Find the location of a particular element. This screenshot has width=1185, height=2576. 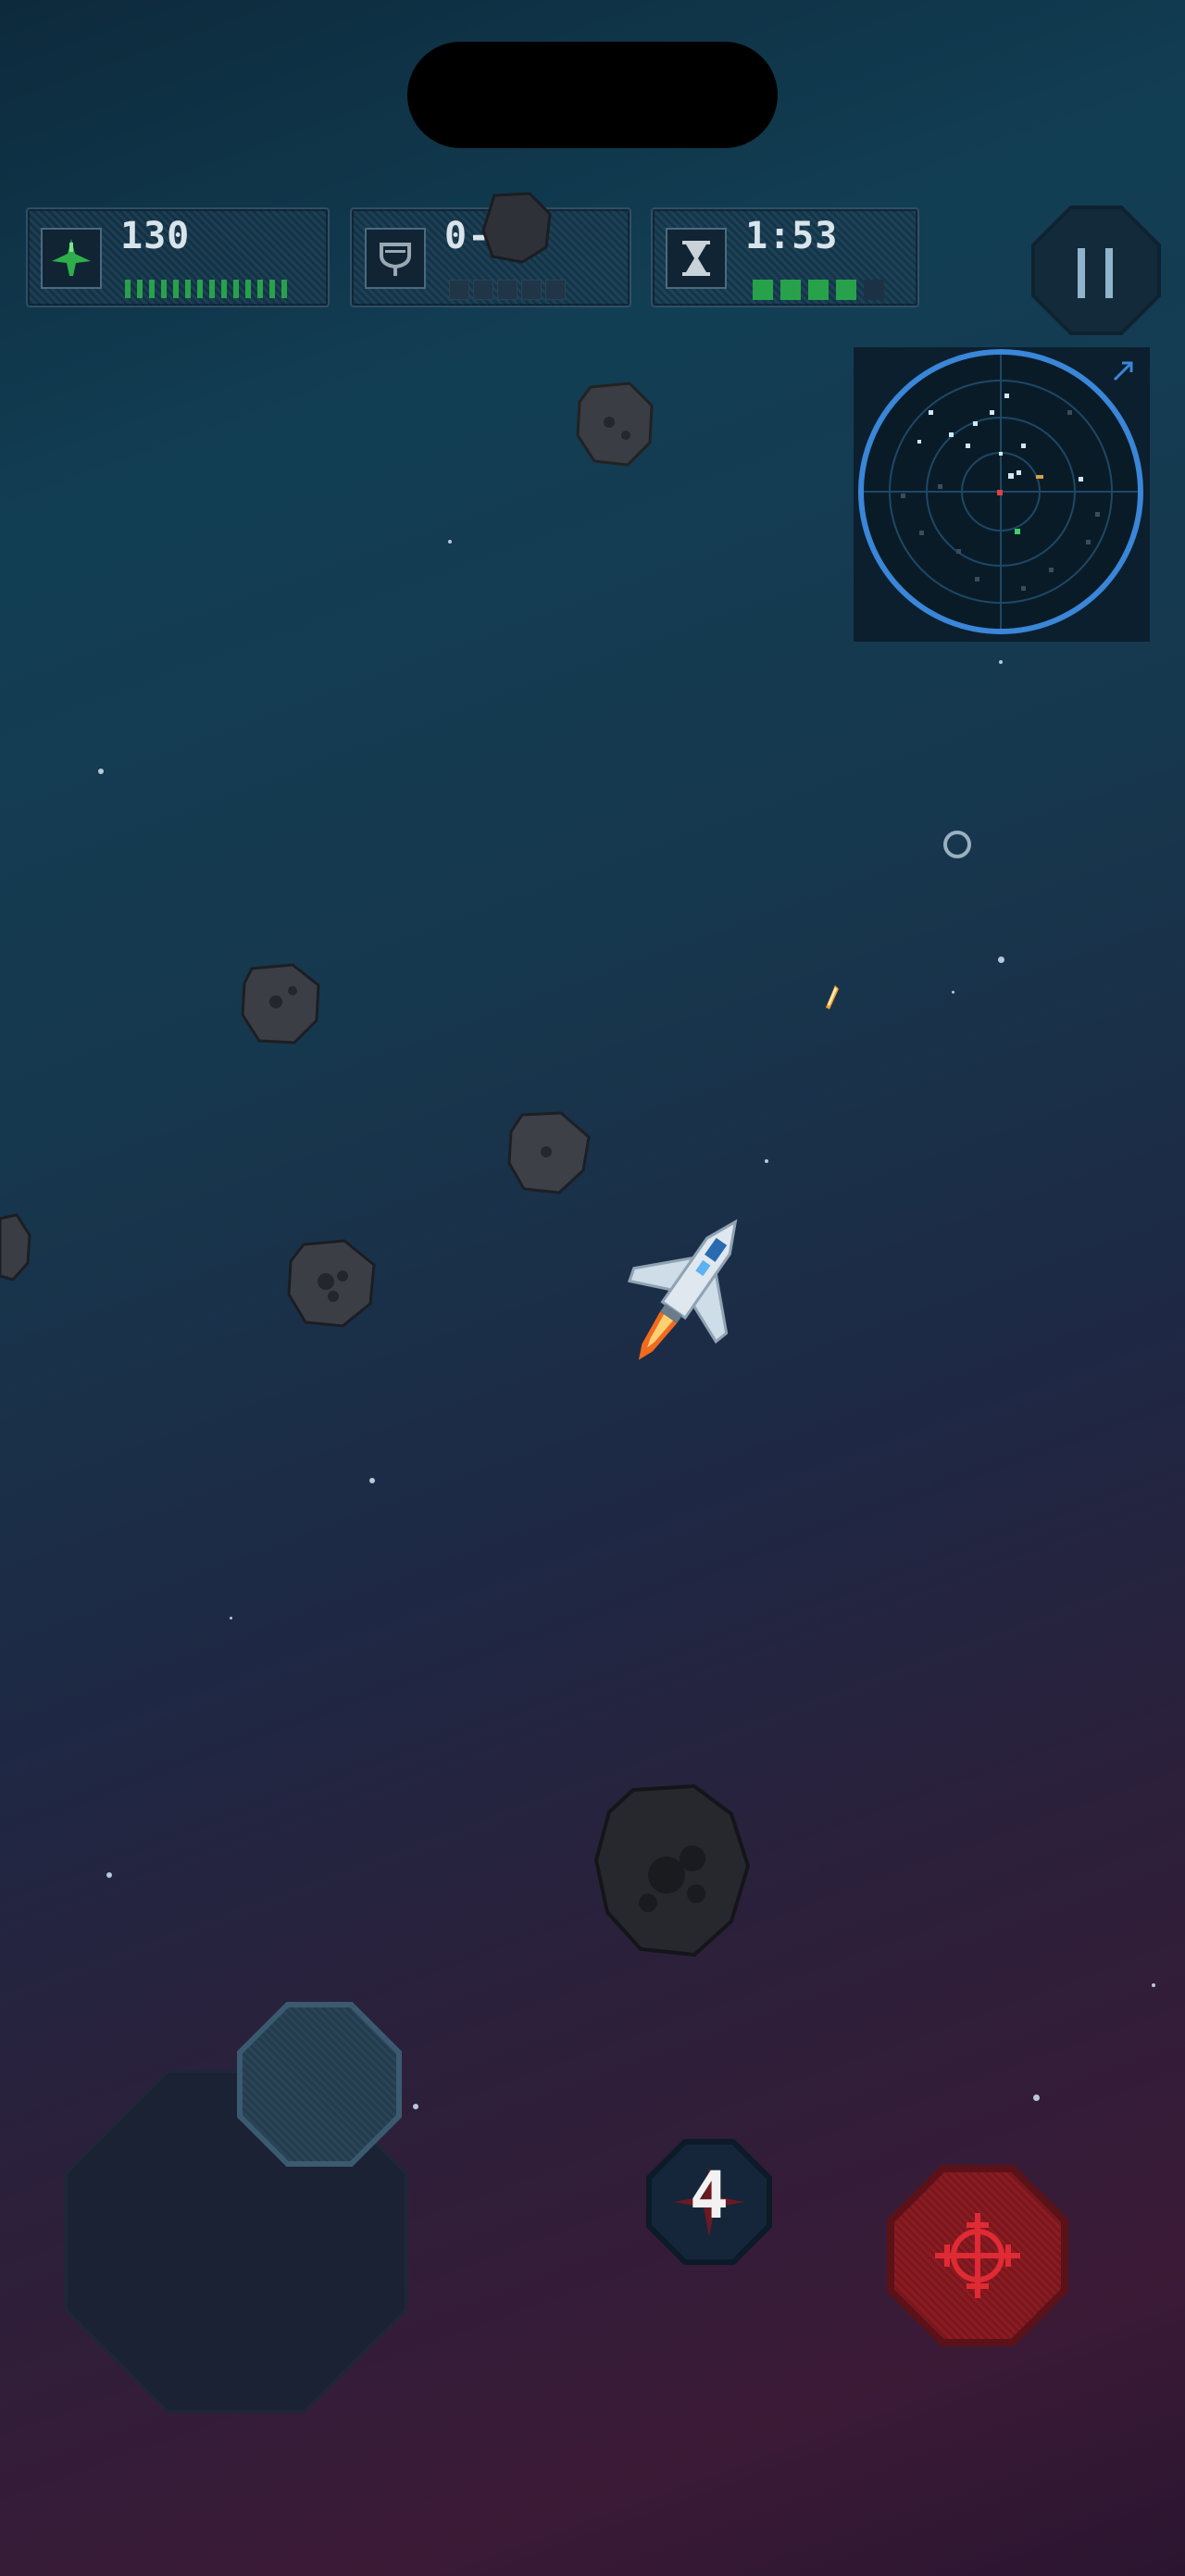

expand-map-icon is located at coordinates (1123, 373).